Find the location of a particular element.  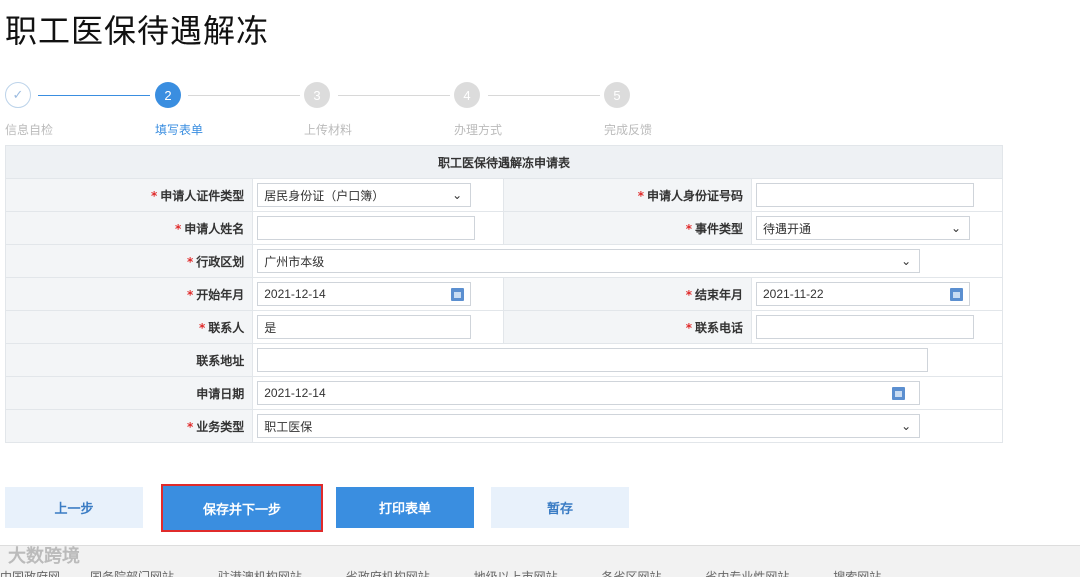

event-type-select: 待遇开通 ⌄ is located at coordinates (863, 228).